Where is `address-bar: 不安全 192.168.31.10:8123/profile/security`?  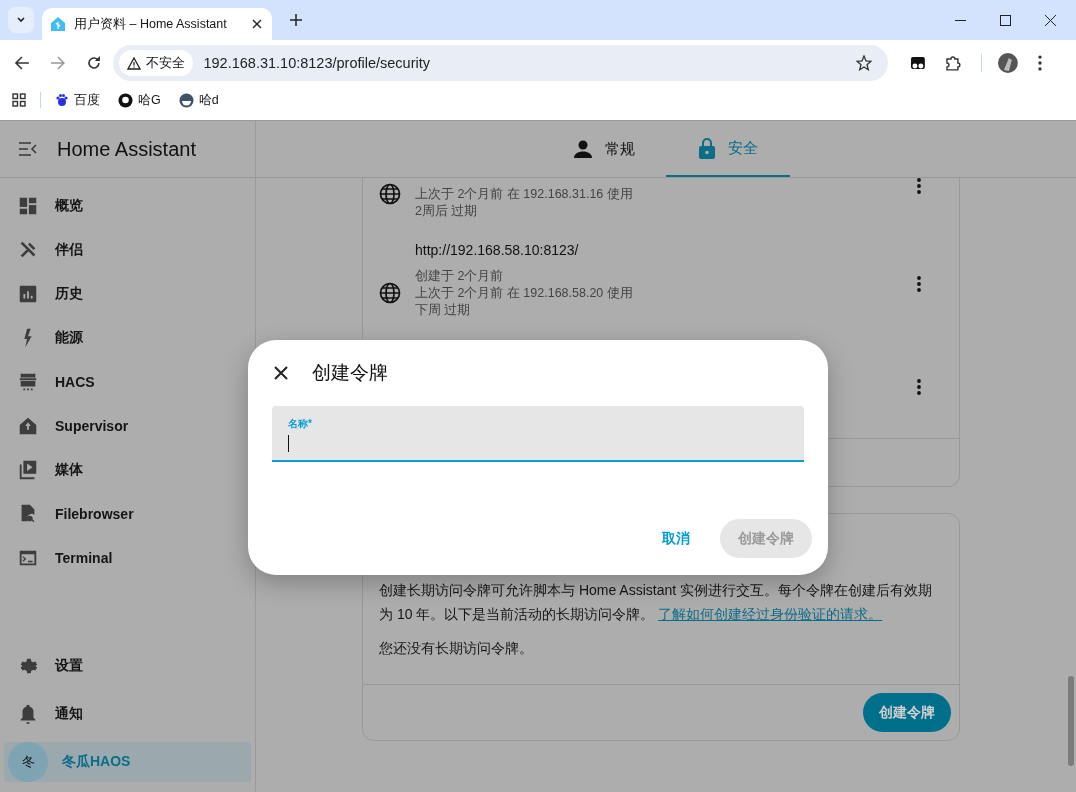
address-bar: 不安全 192.168.31.10:8123/profile/security is located at coordinates (500, 63).